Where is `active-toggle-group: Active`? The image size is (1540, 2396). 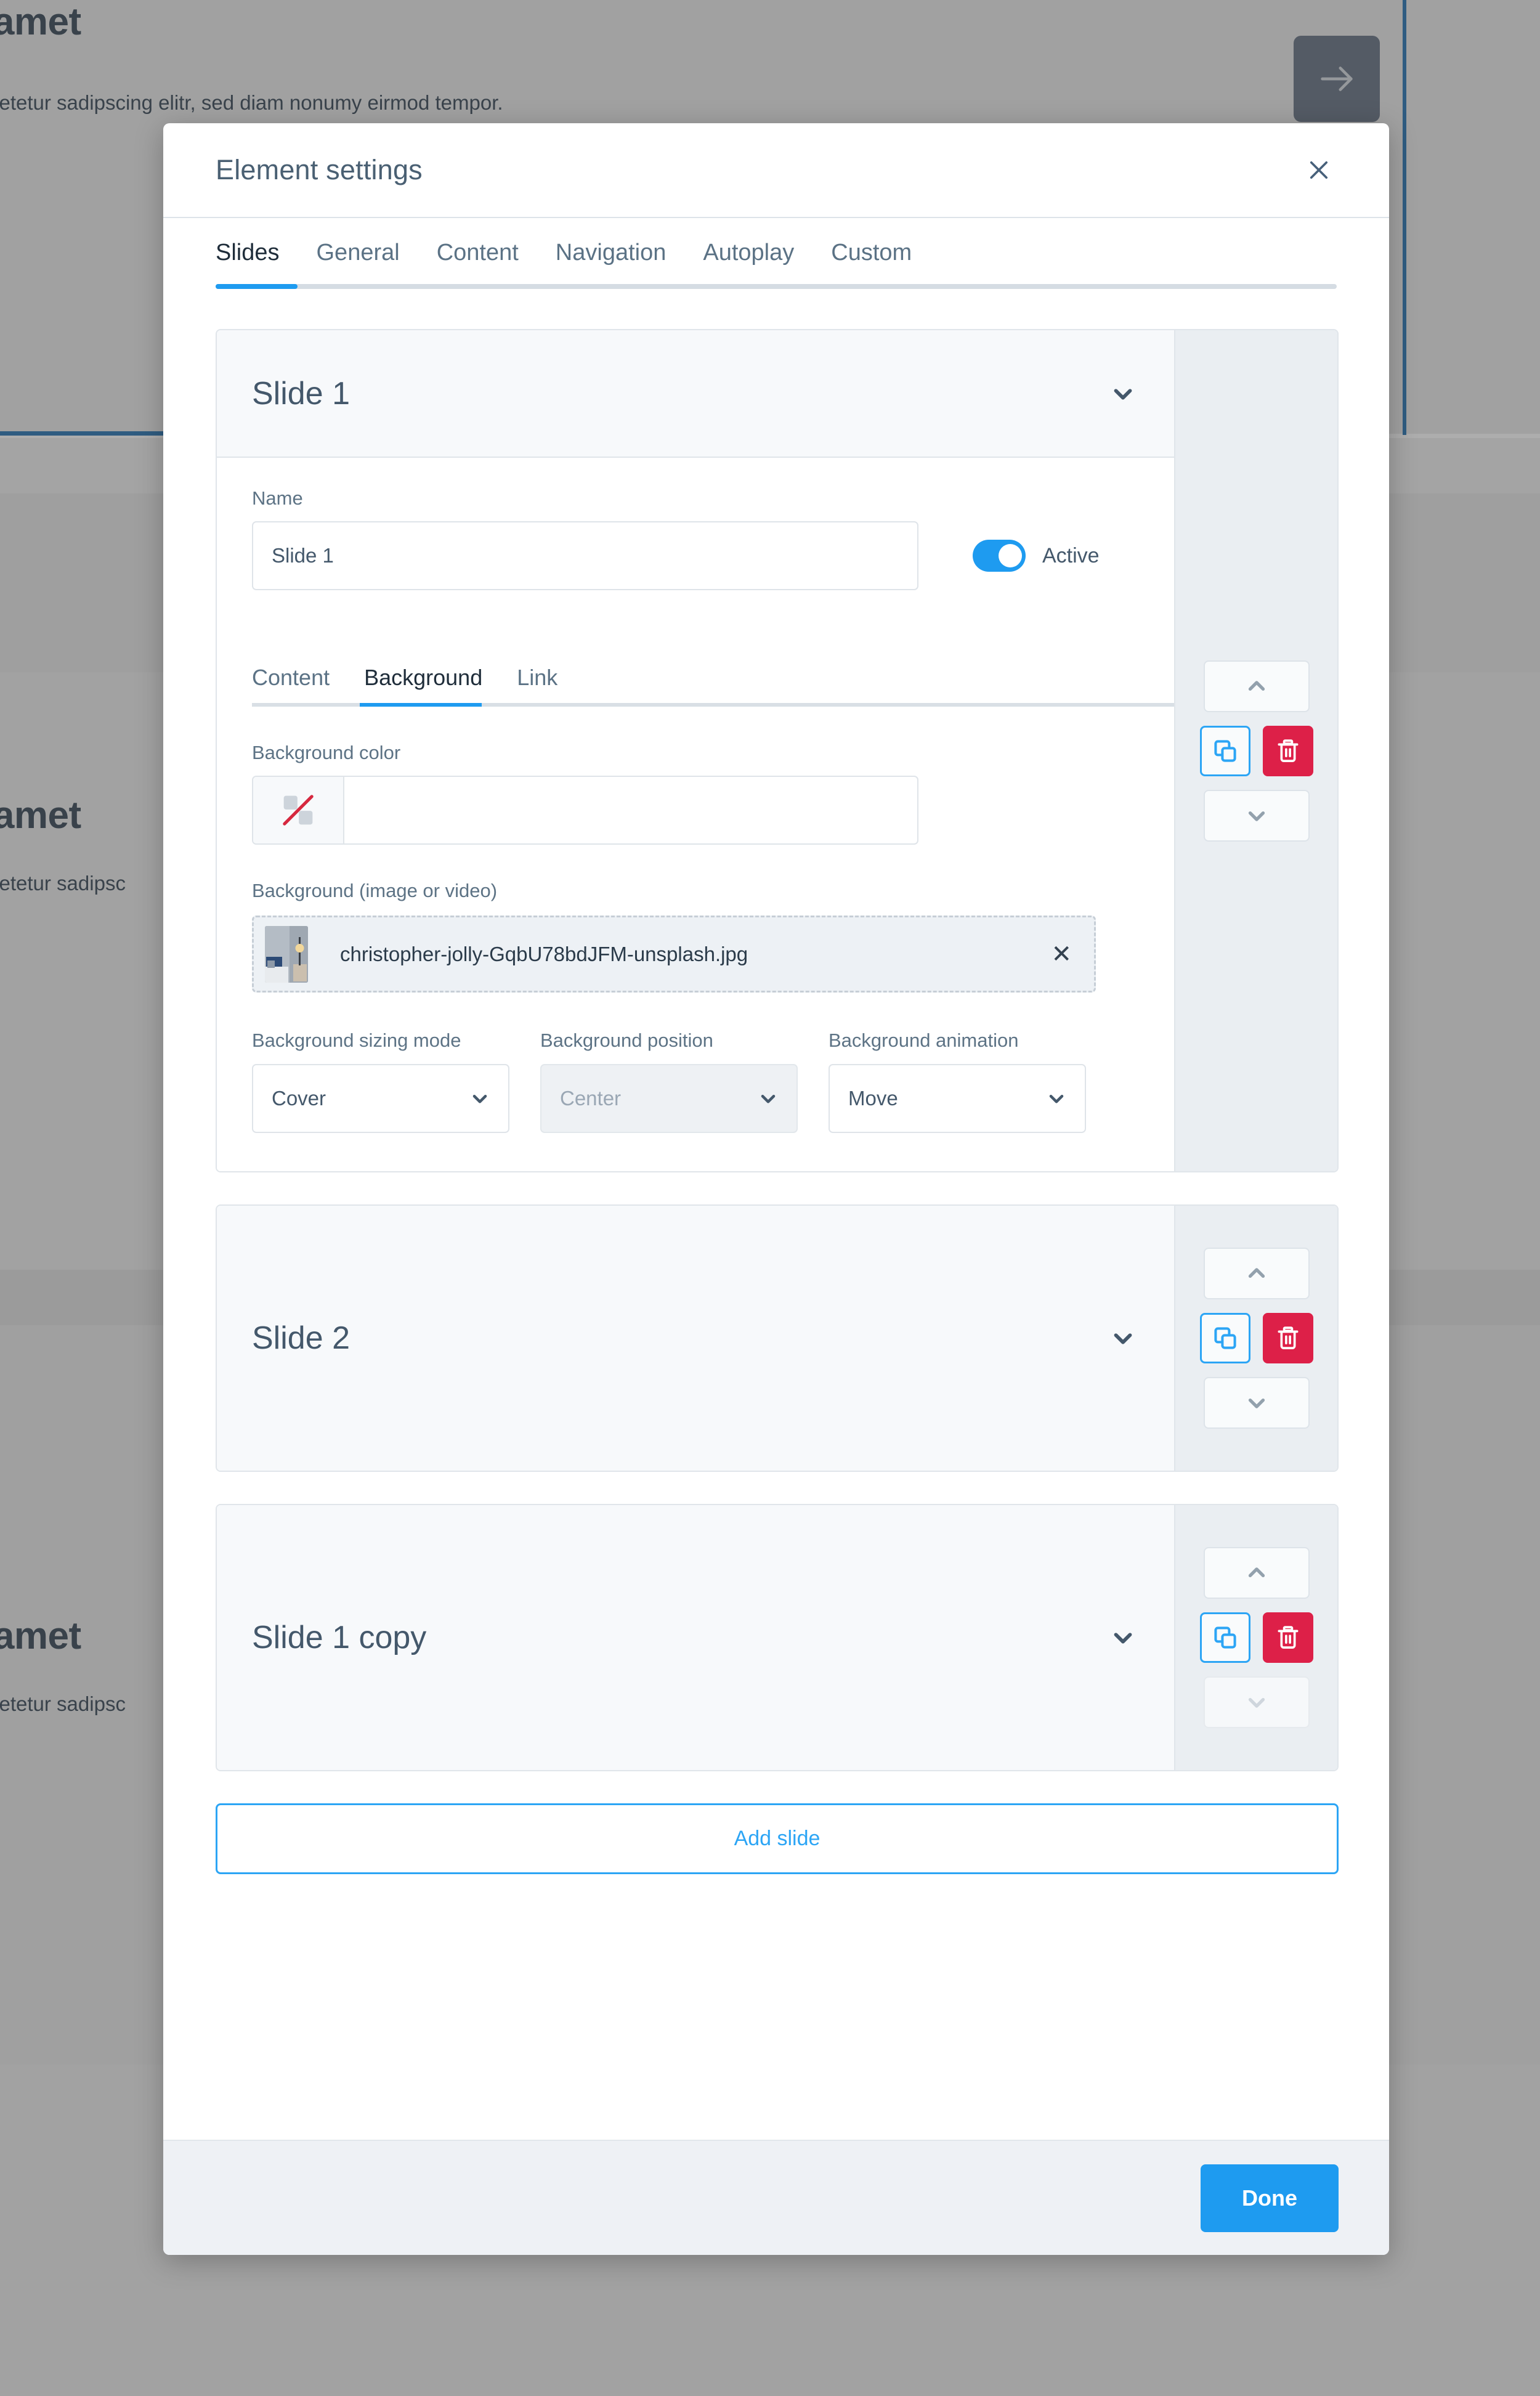 active-toggle-group: Active is located at coordinates (1036, 556).